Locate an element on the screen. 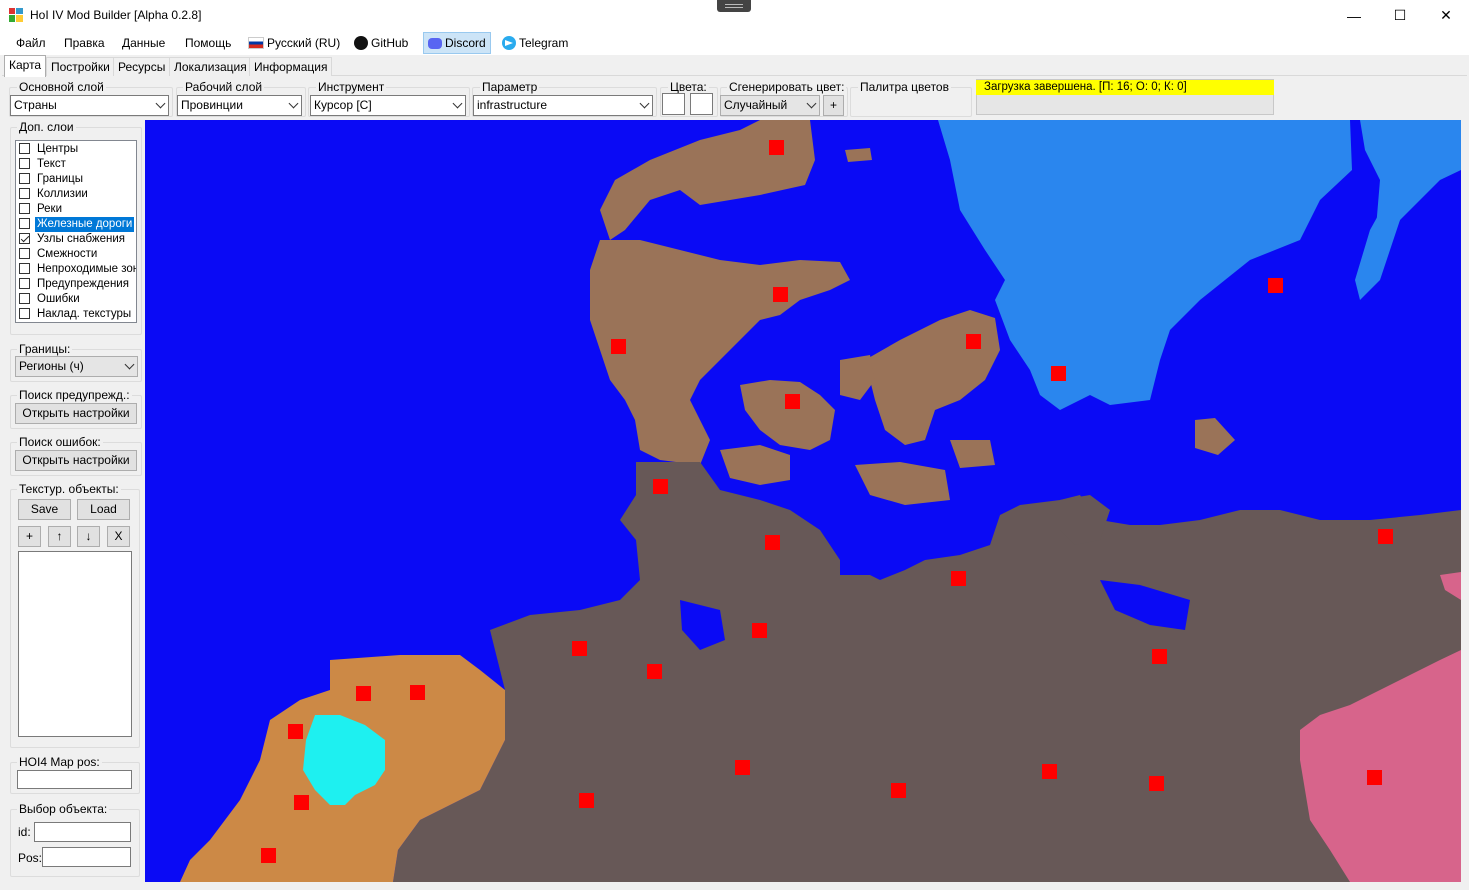 The height and width of the screenshot is (890, 1469). layer-item: Коллизии is located at coordinates (77, 194).